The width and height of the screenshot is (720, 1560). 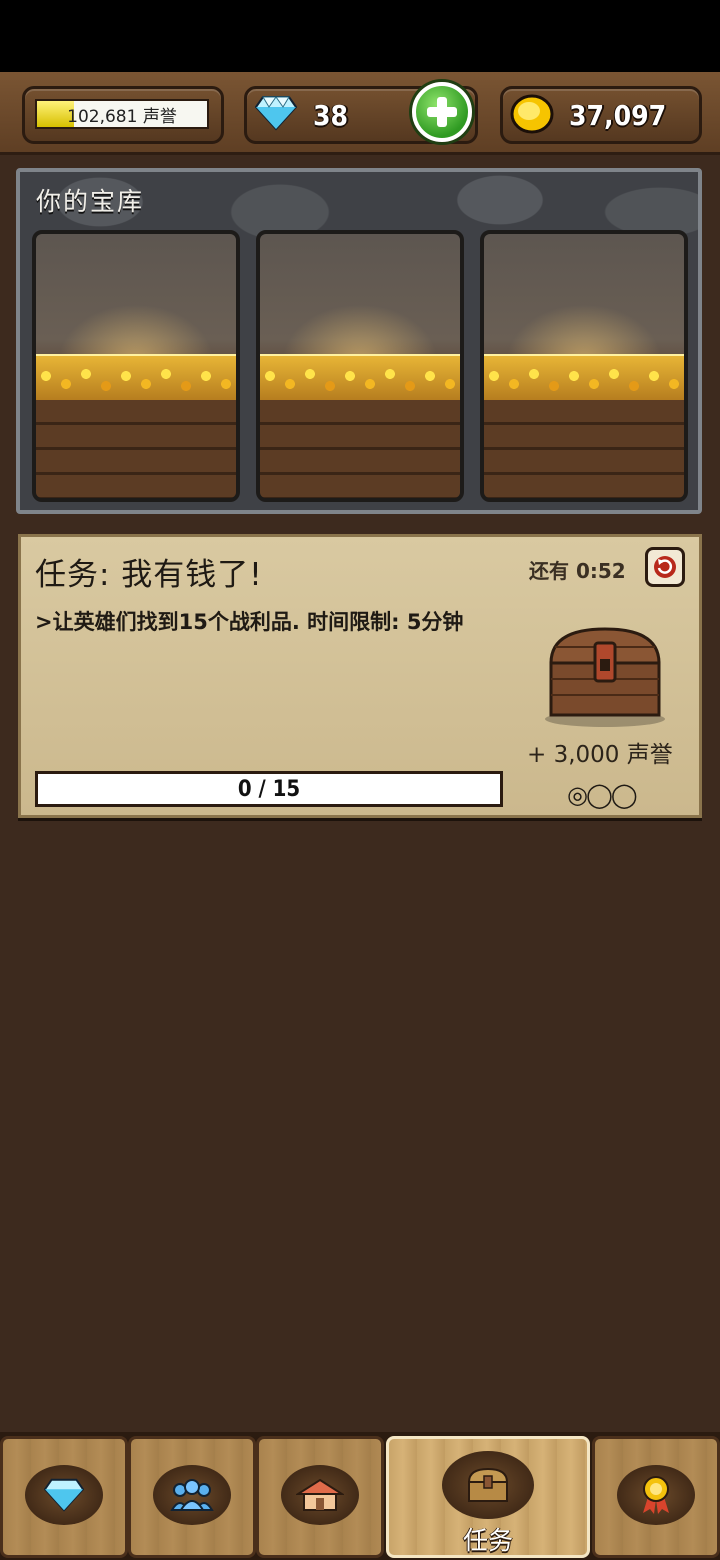 What do you see at coordinates (600, 755) in the screenshot?
I see `quest-reward: + 3,000 声誉` at bounding box center [600, 755].